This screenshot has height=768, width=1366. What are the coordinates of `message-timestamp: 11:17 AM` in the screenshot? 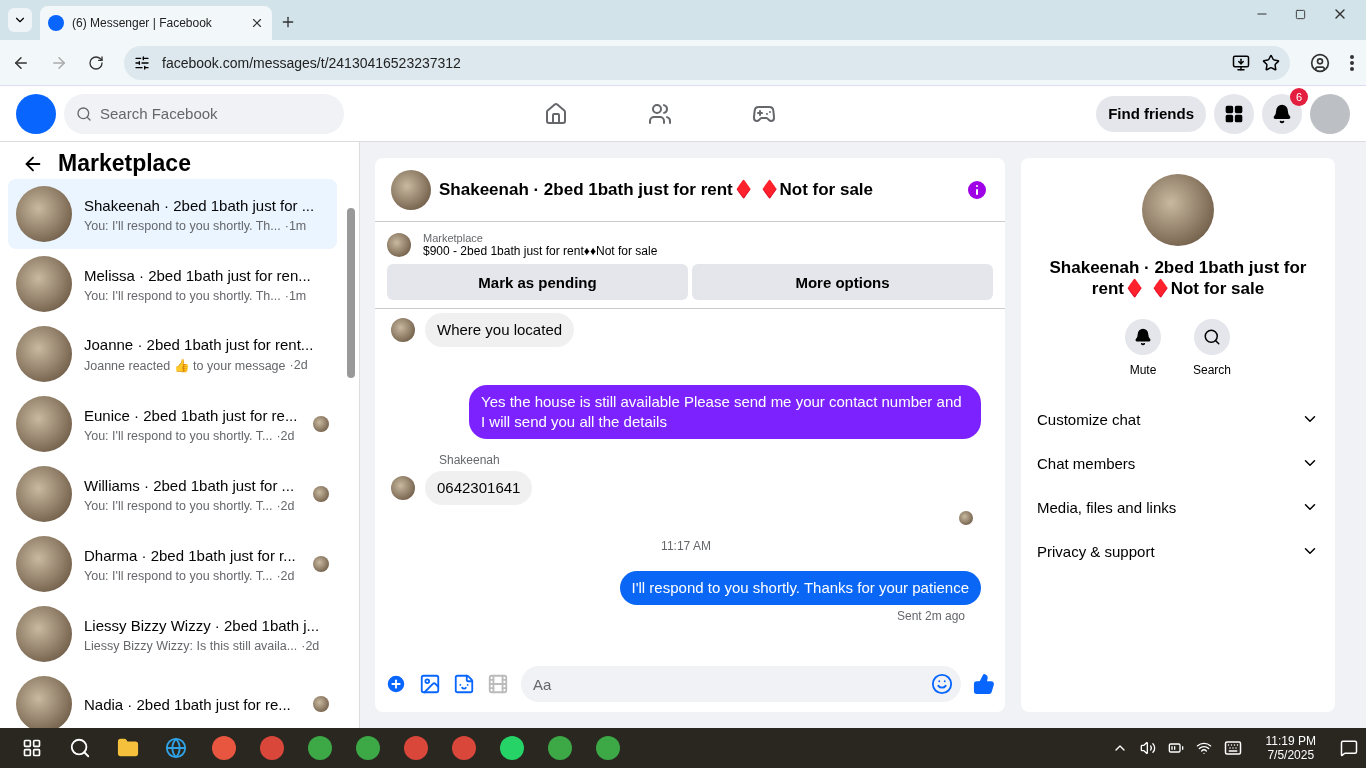 It's located at (686, 546).